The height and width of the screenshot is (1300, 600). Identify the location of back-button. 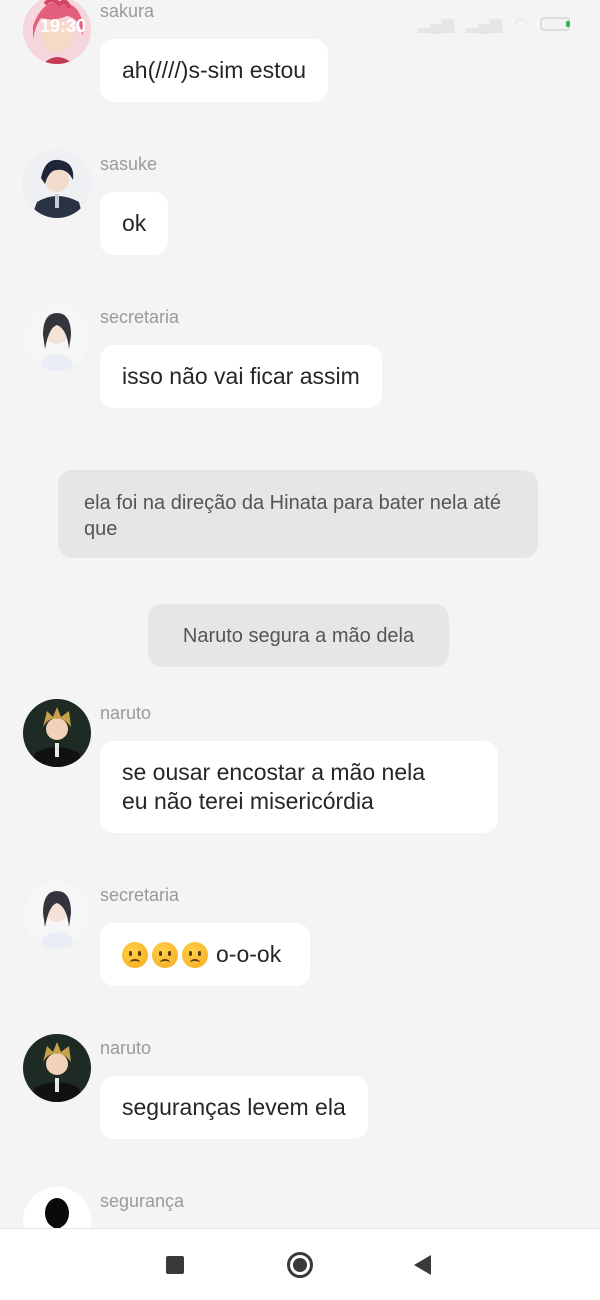
(422, 1265).